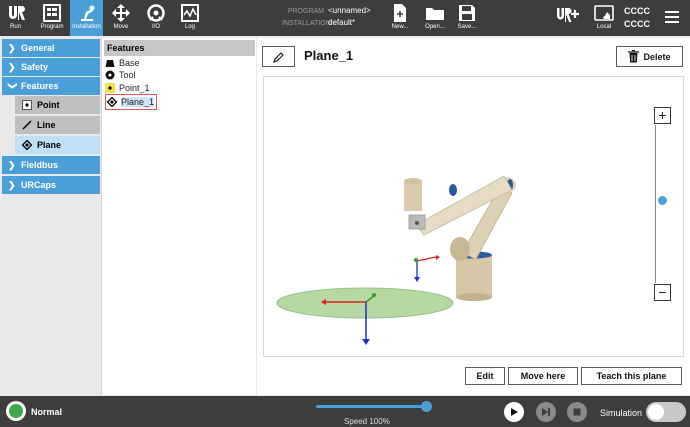 The image size is (690, 427). What do you see at coordinates (52, 18) in the screenshot?
I see `tab-program: Program` at bounding box center [52, 18].